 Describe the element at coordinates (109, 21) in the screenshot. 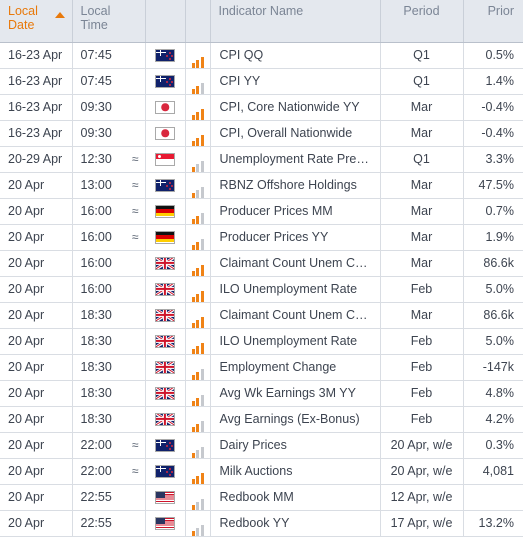

I see `column-header-local-time: Local Time` at that location.